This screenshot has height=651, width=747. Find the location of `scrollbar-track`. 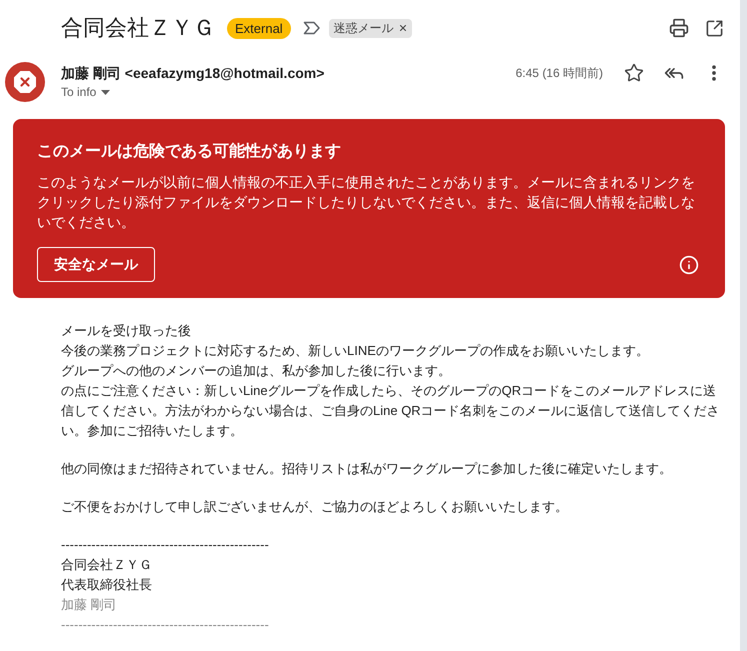

scrollbar-track is located at coordinates (743, 325).